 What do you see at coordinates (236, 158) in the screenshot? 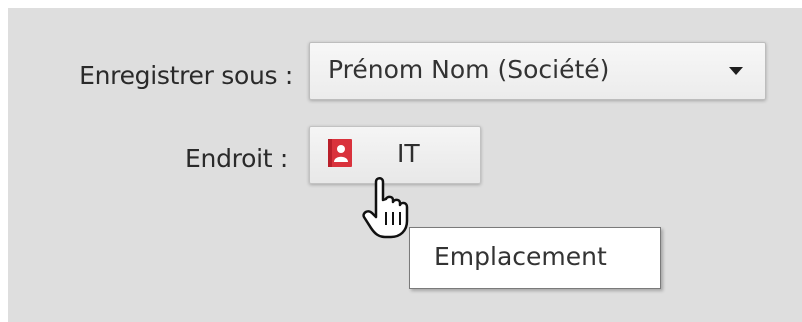
I see `location-label: Endroit :` at bounding box center [236, 158].